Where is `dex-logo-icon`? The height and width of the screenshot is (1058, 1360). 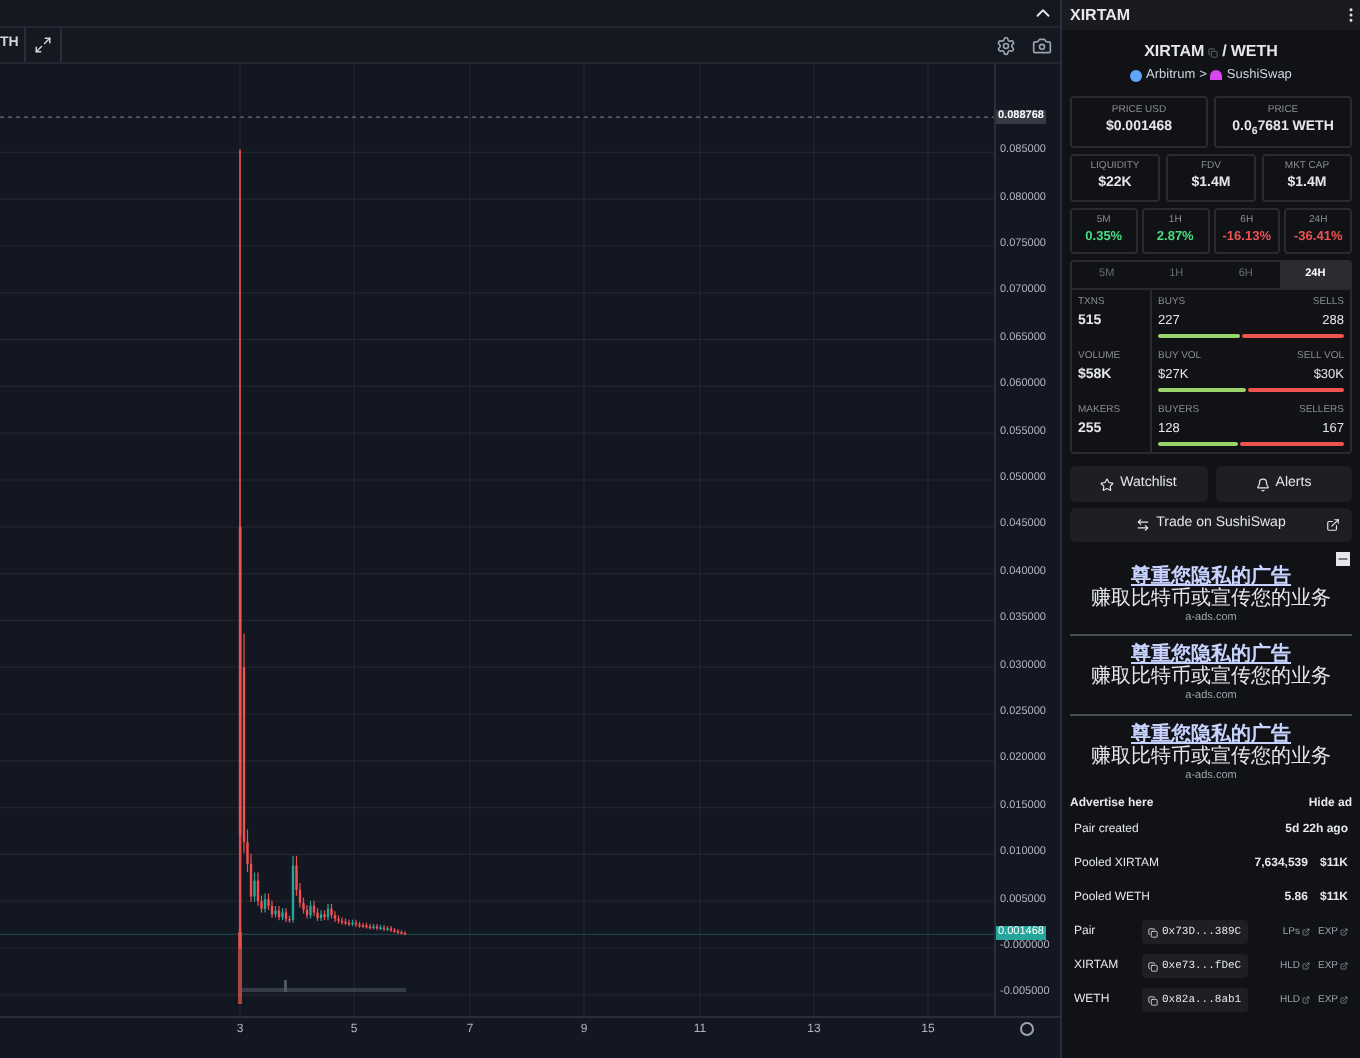
dex-logo-icon is located at coordinates (1216, 75).